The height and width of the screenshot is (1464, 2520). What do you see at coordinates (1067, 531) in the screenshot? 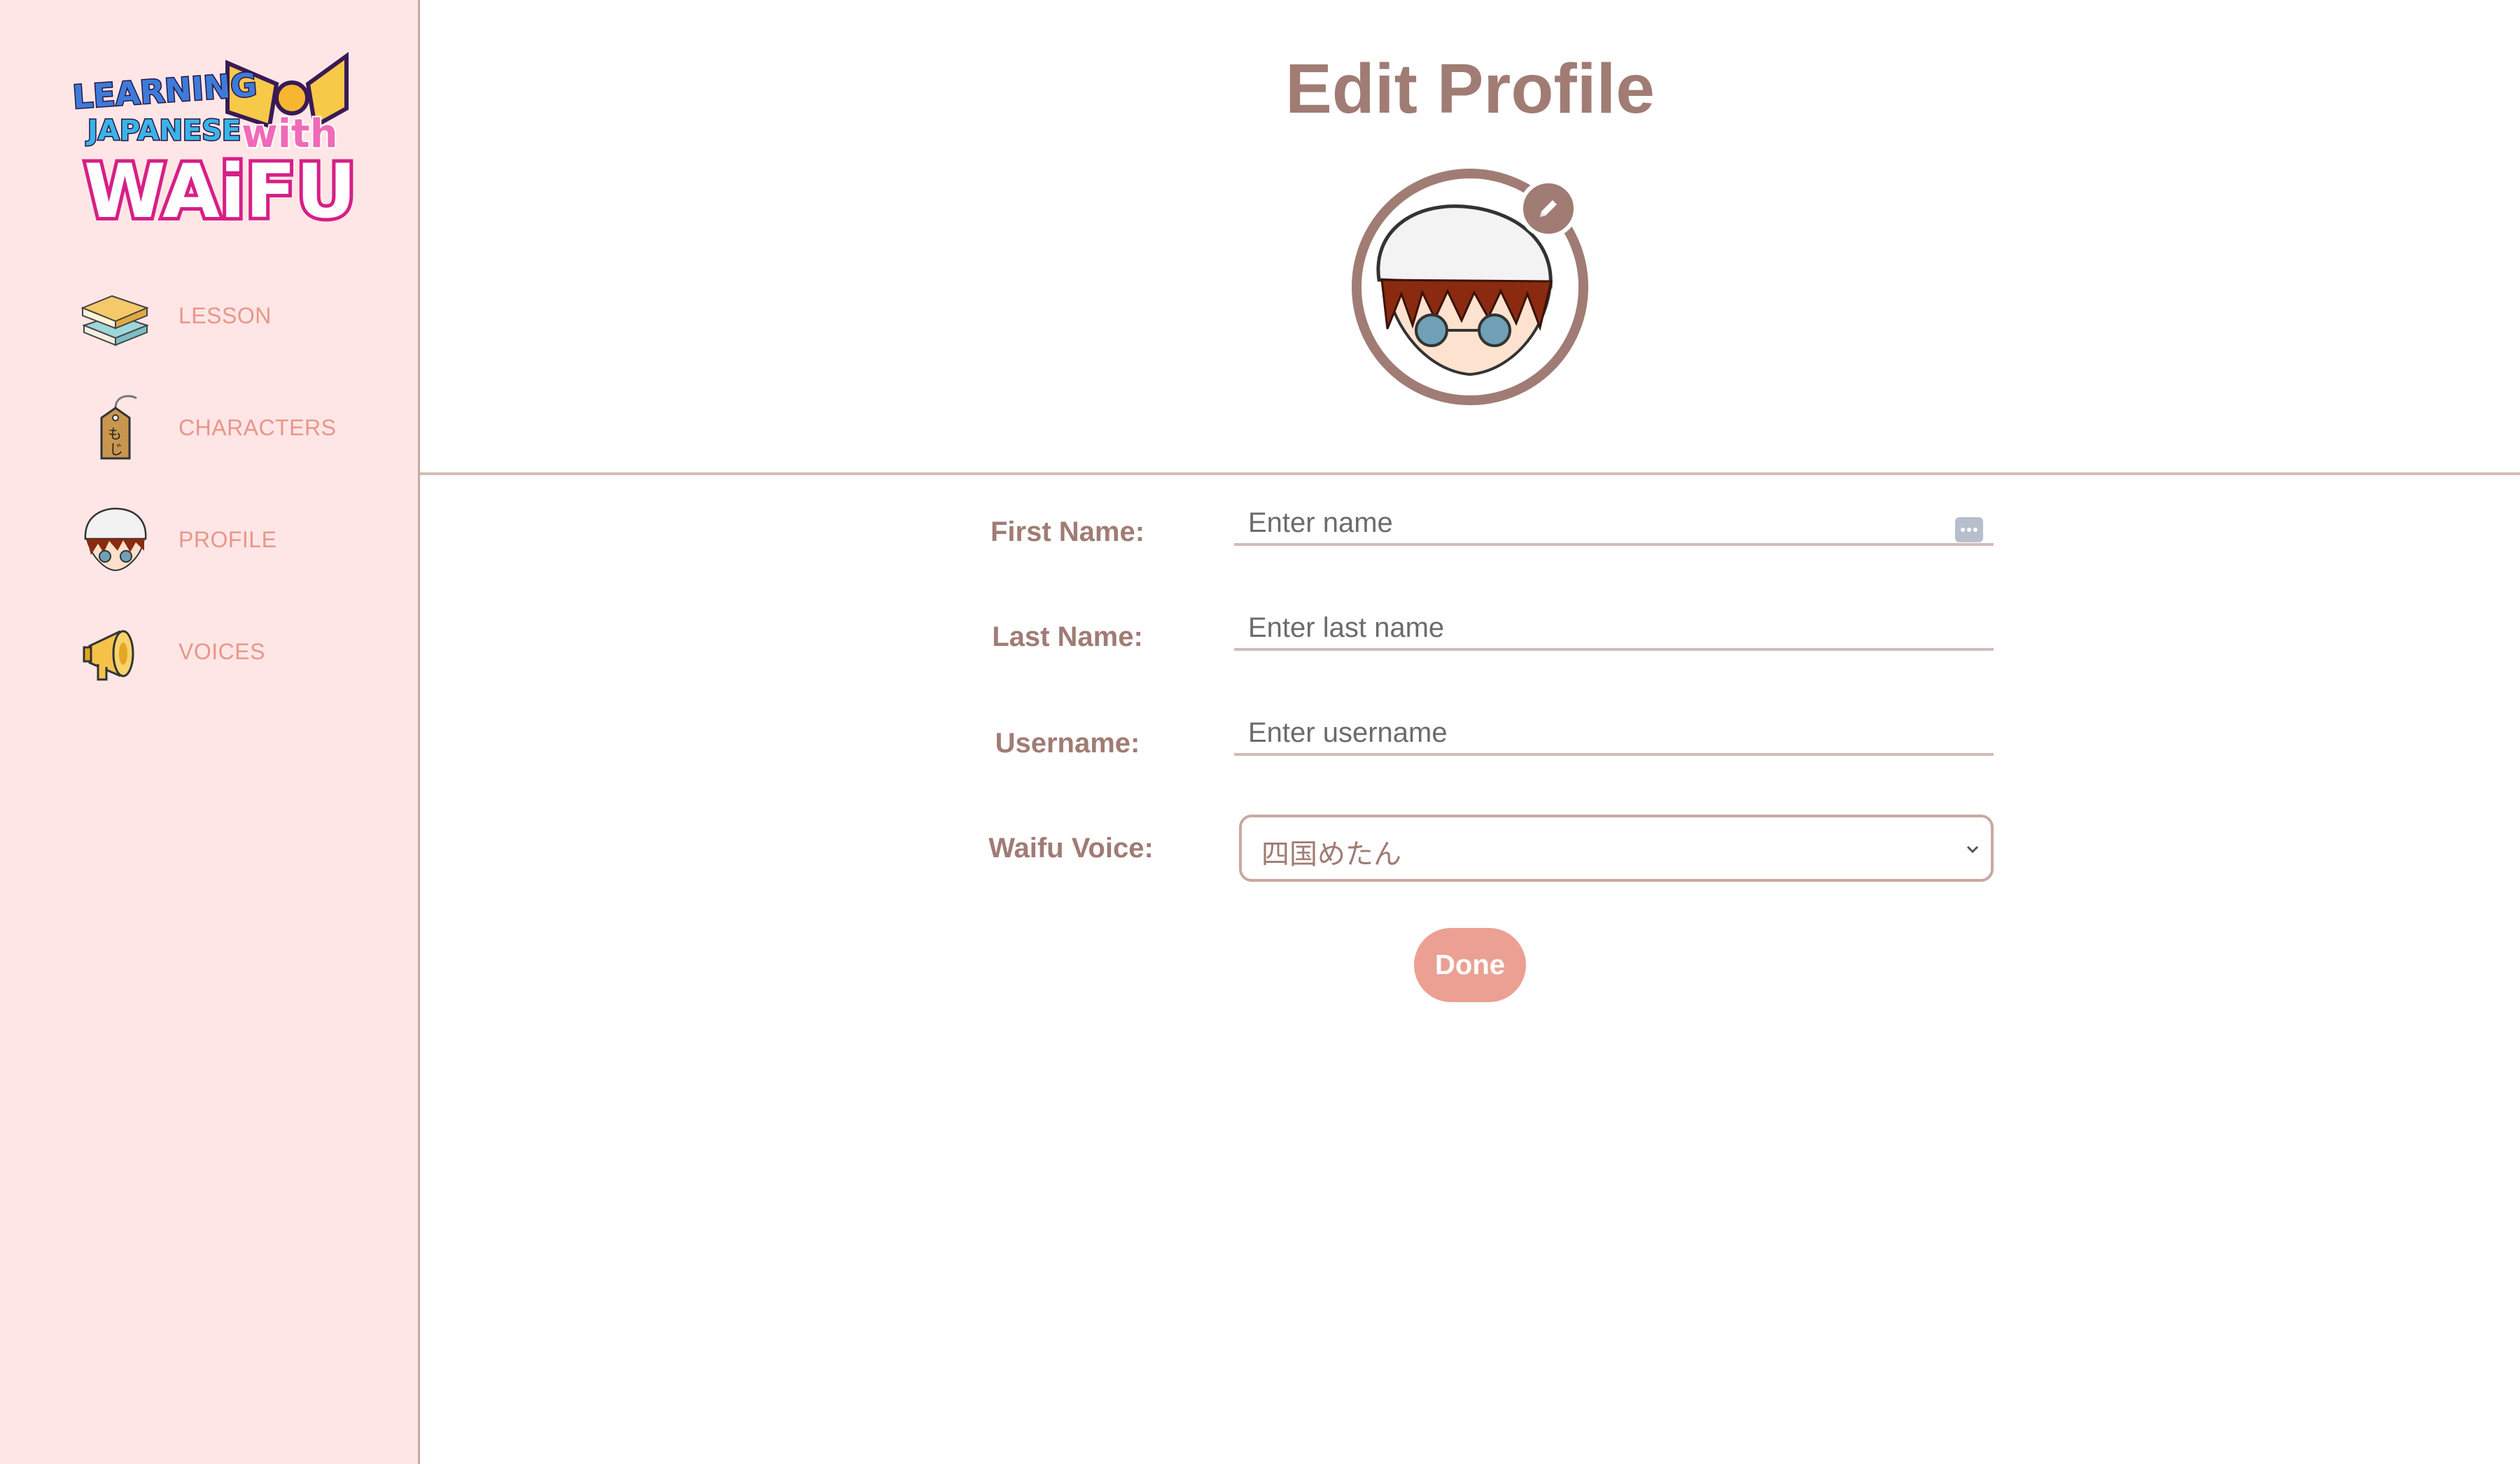
I see `first-name-label: First Name:` at bounding box center [1067, 531].